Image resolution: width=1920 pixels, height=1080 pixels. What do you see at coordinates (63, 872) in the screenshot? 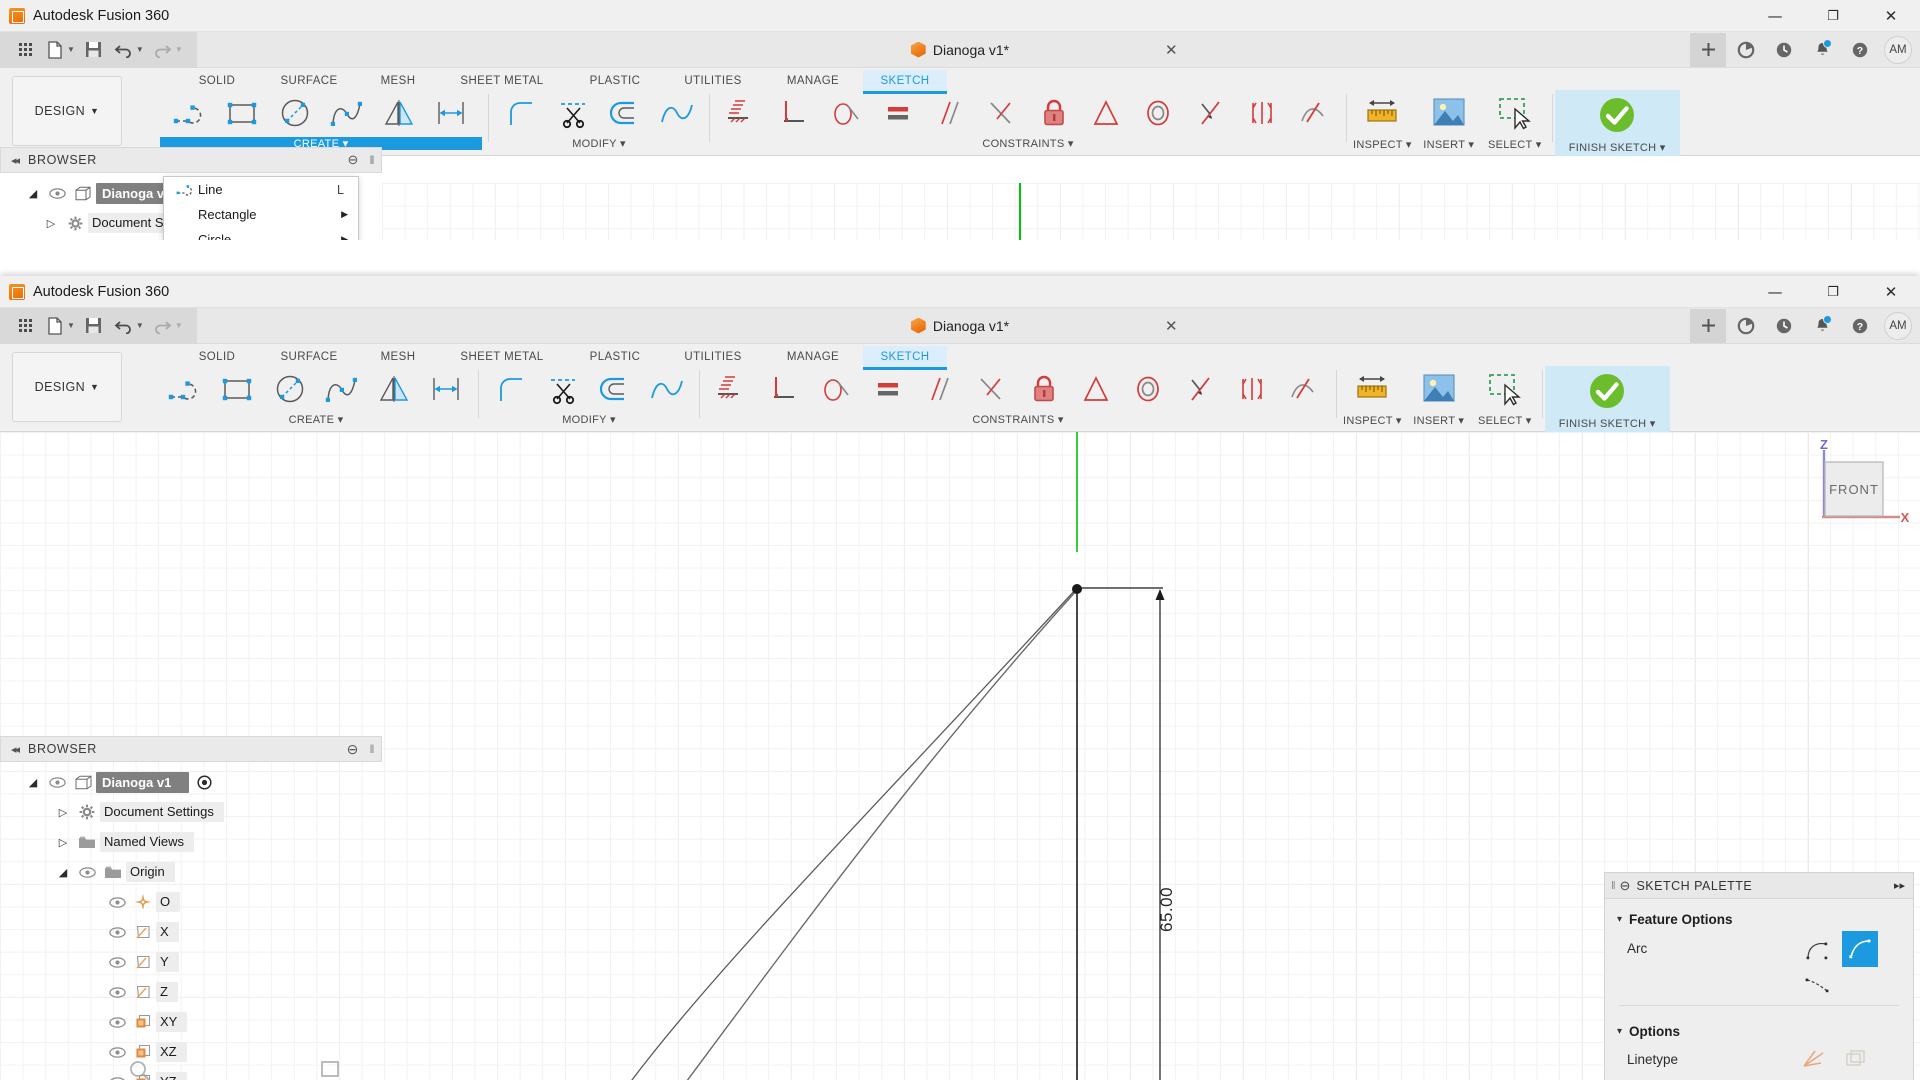
I see `expander-icon: ◢` at bounding box center [63, 872].